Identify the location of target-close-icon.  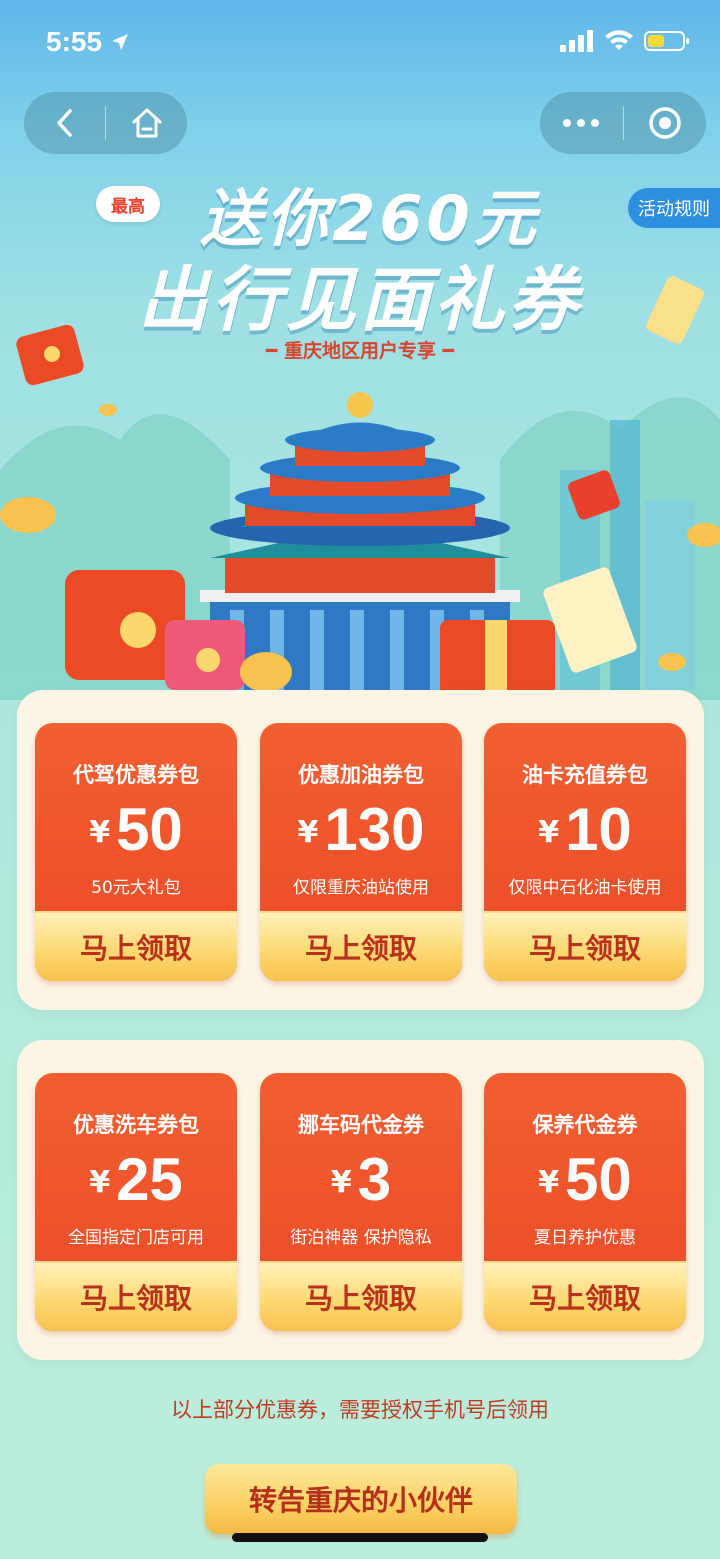
(665, 123).